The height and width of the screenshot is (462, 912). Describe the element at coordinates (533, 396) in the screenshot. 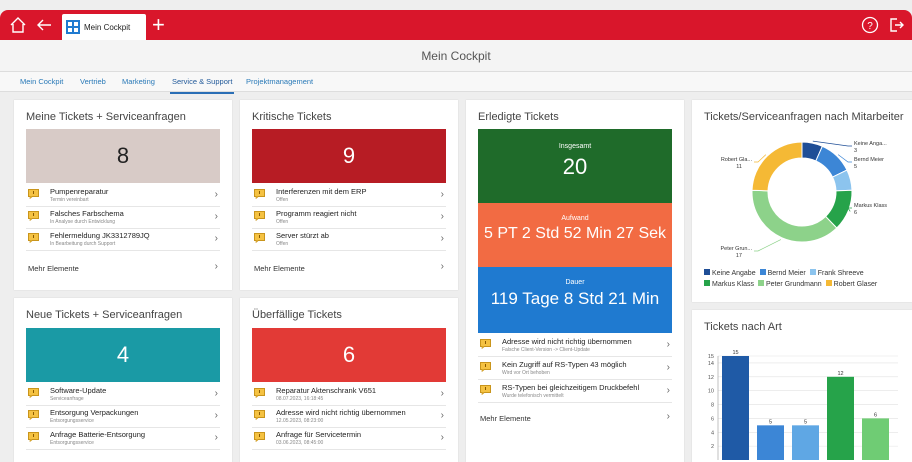

I see `item-subtitle: Wurde telefonisch vermittelt` at that location.